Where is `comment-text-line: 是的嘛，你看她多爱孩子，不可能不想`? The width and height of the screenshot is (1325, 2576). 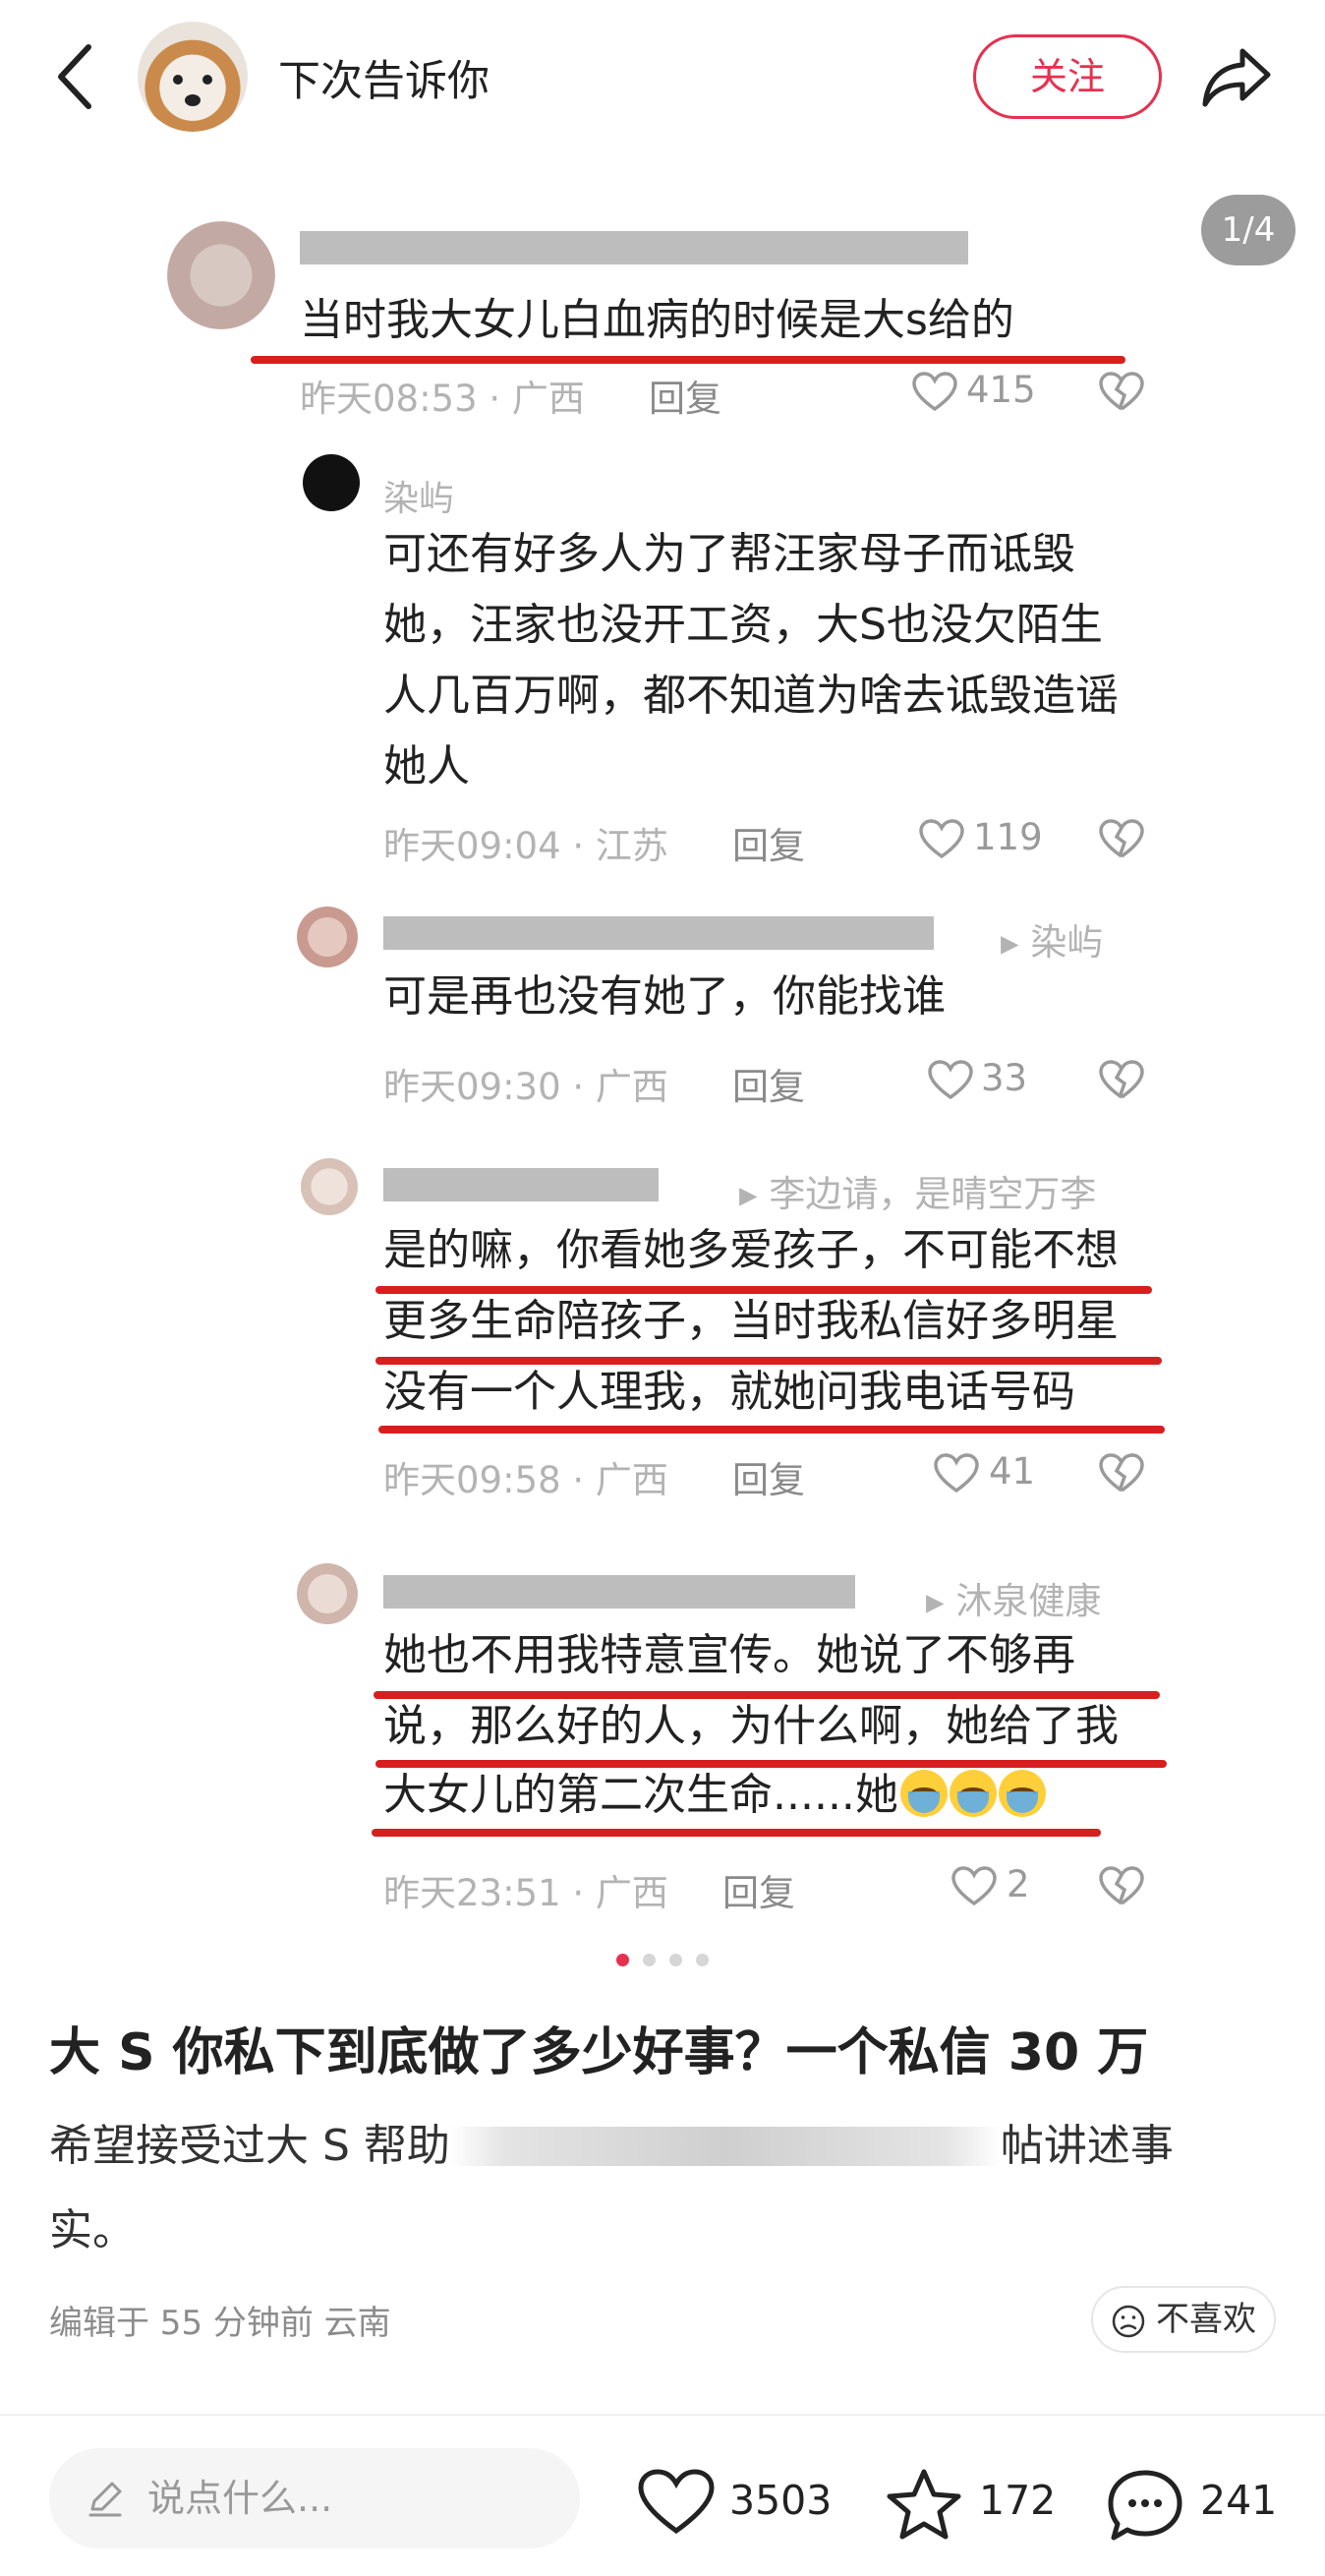
comment-text-line: 是的嘛，你看她多爱孩子，不可能不想 is located at coordinates (751, 1250).